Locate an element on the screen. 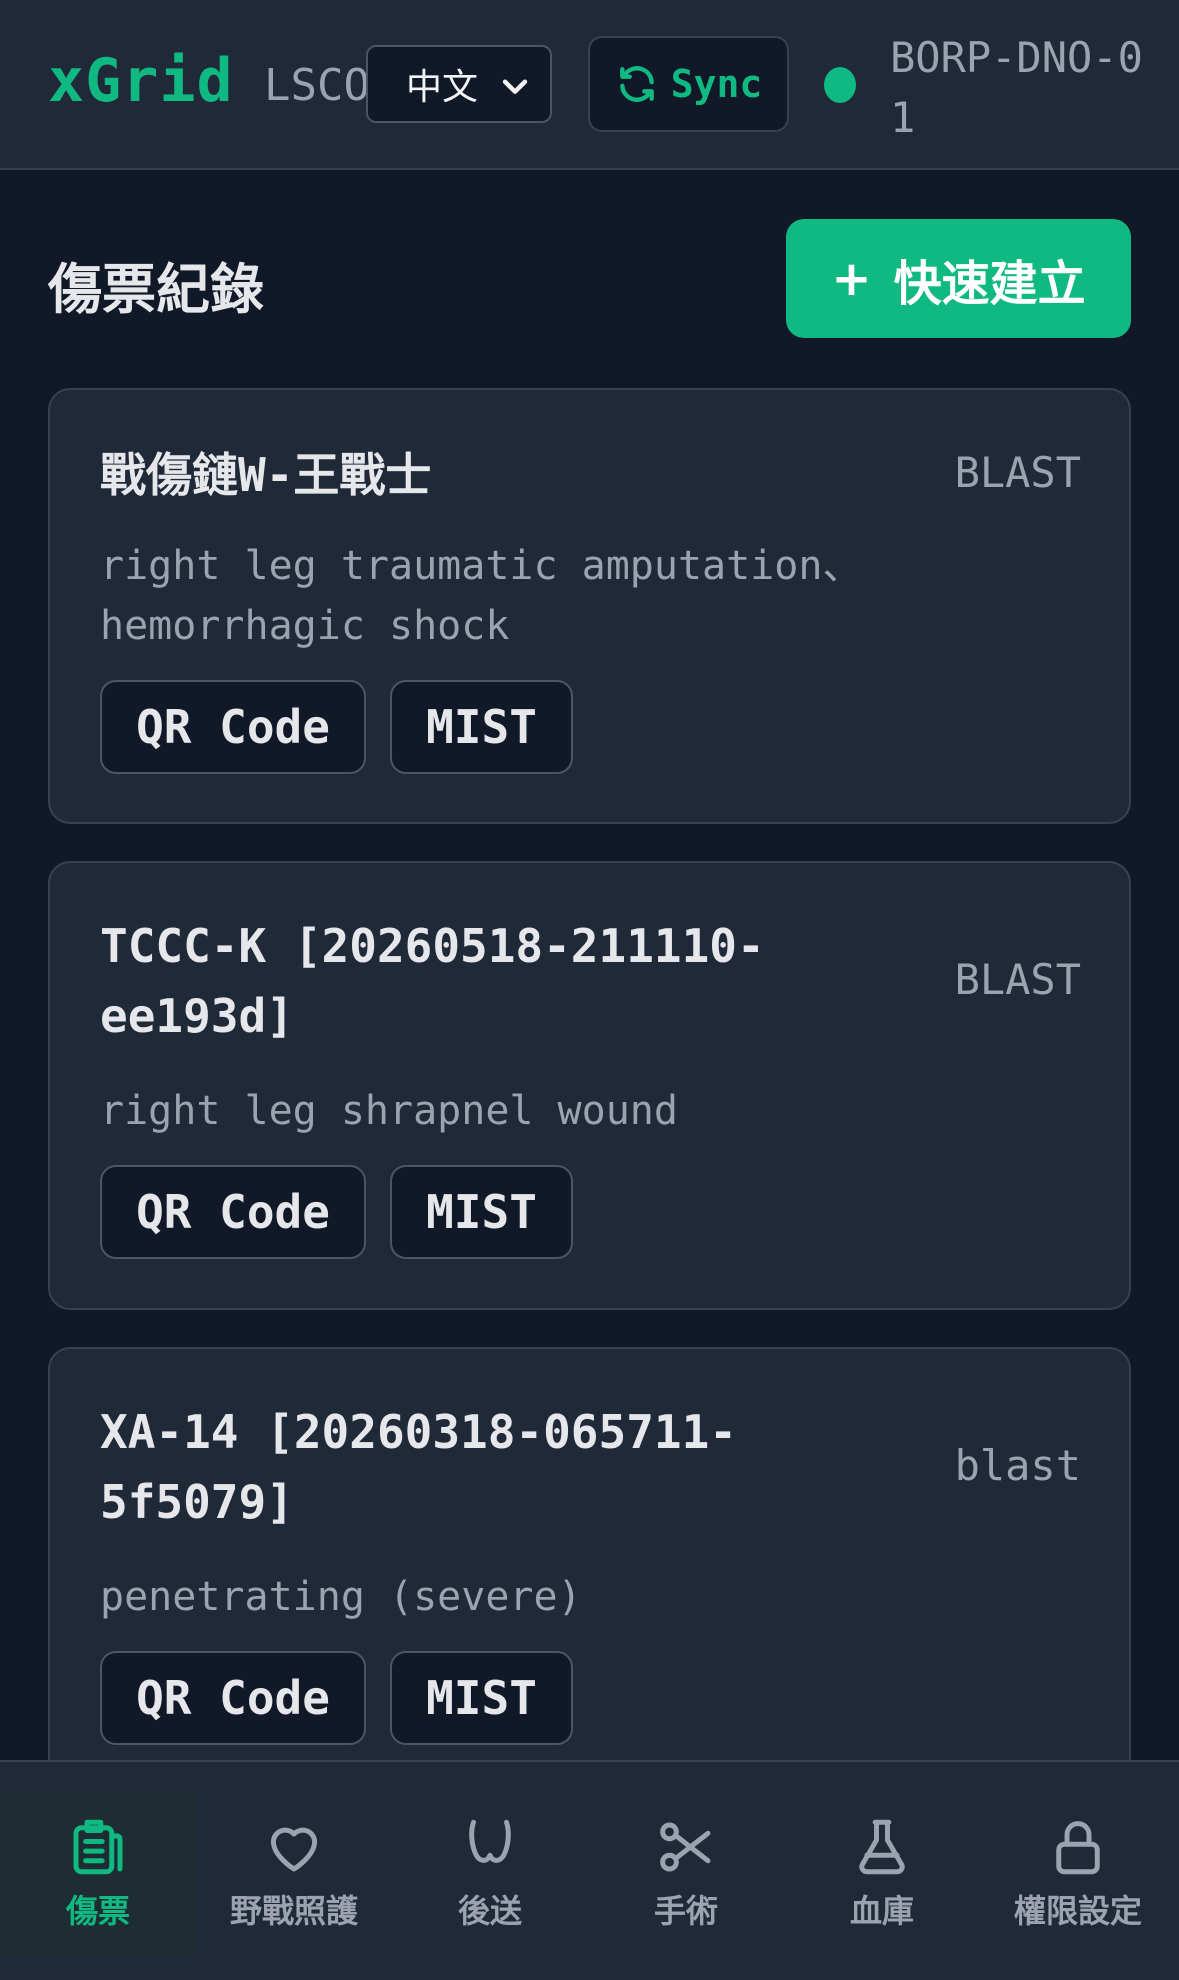  page-title: 傷票紀錄 is located at coordinates (156, 289).